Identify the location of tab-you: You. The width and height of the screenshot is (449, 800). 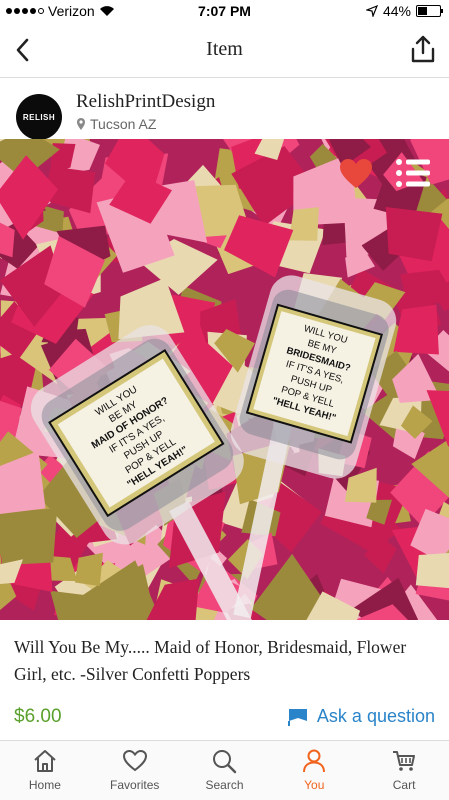
(314, 770).